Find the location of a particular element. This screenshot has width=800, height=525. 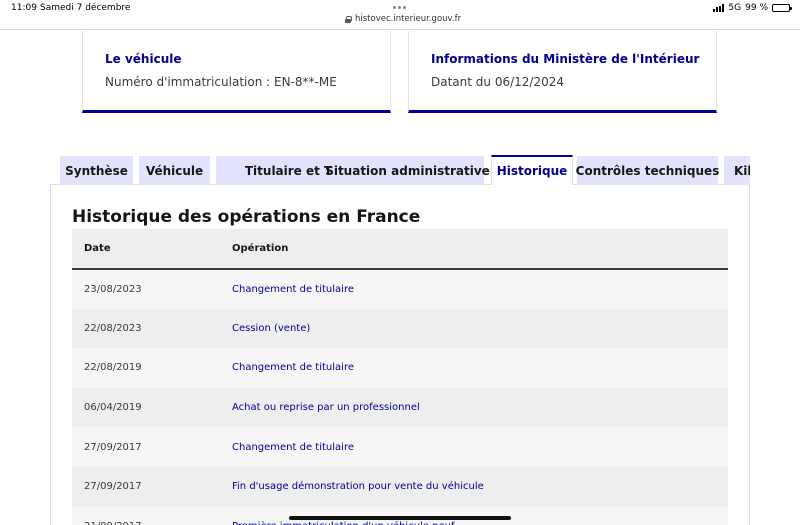

network-type: 5G is located at coordinates (735, 8).